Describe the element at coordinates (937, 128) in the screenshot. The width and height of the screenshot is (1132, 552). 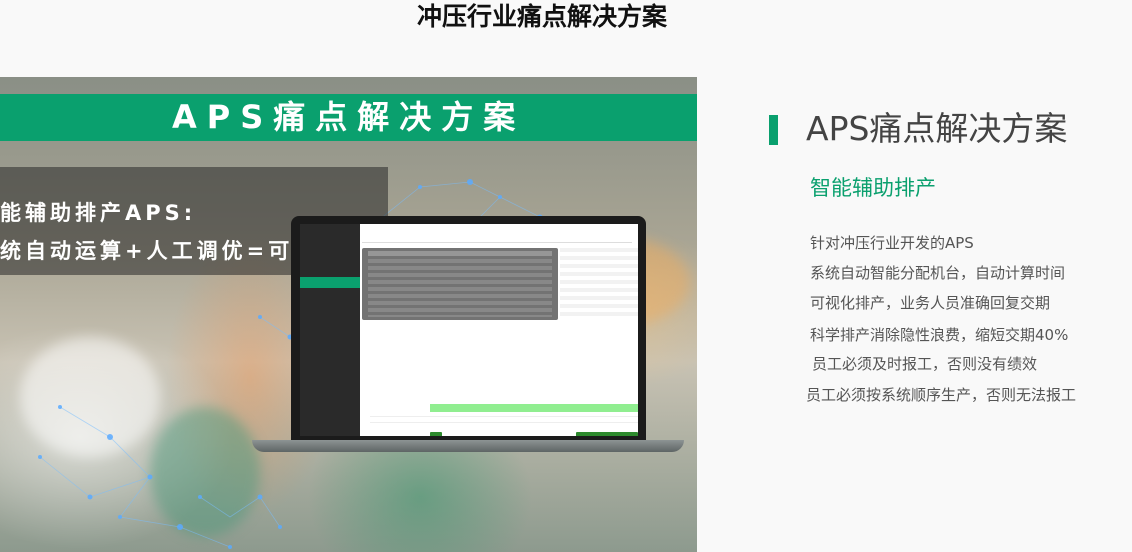
I see `section-heading: APS痛点解决方案` at that location.